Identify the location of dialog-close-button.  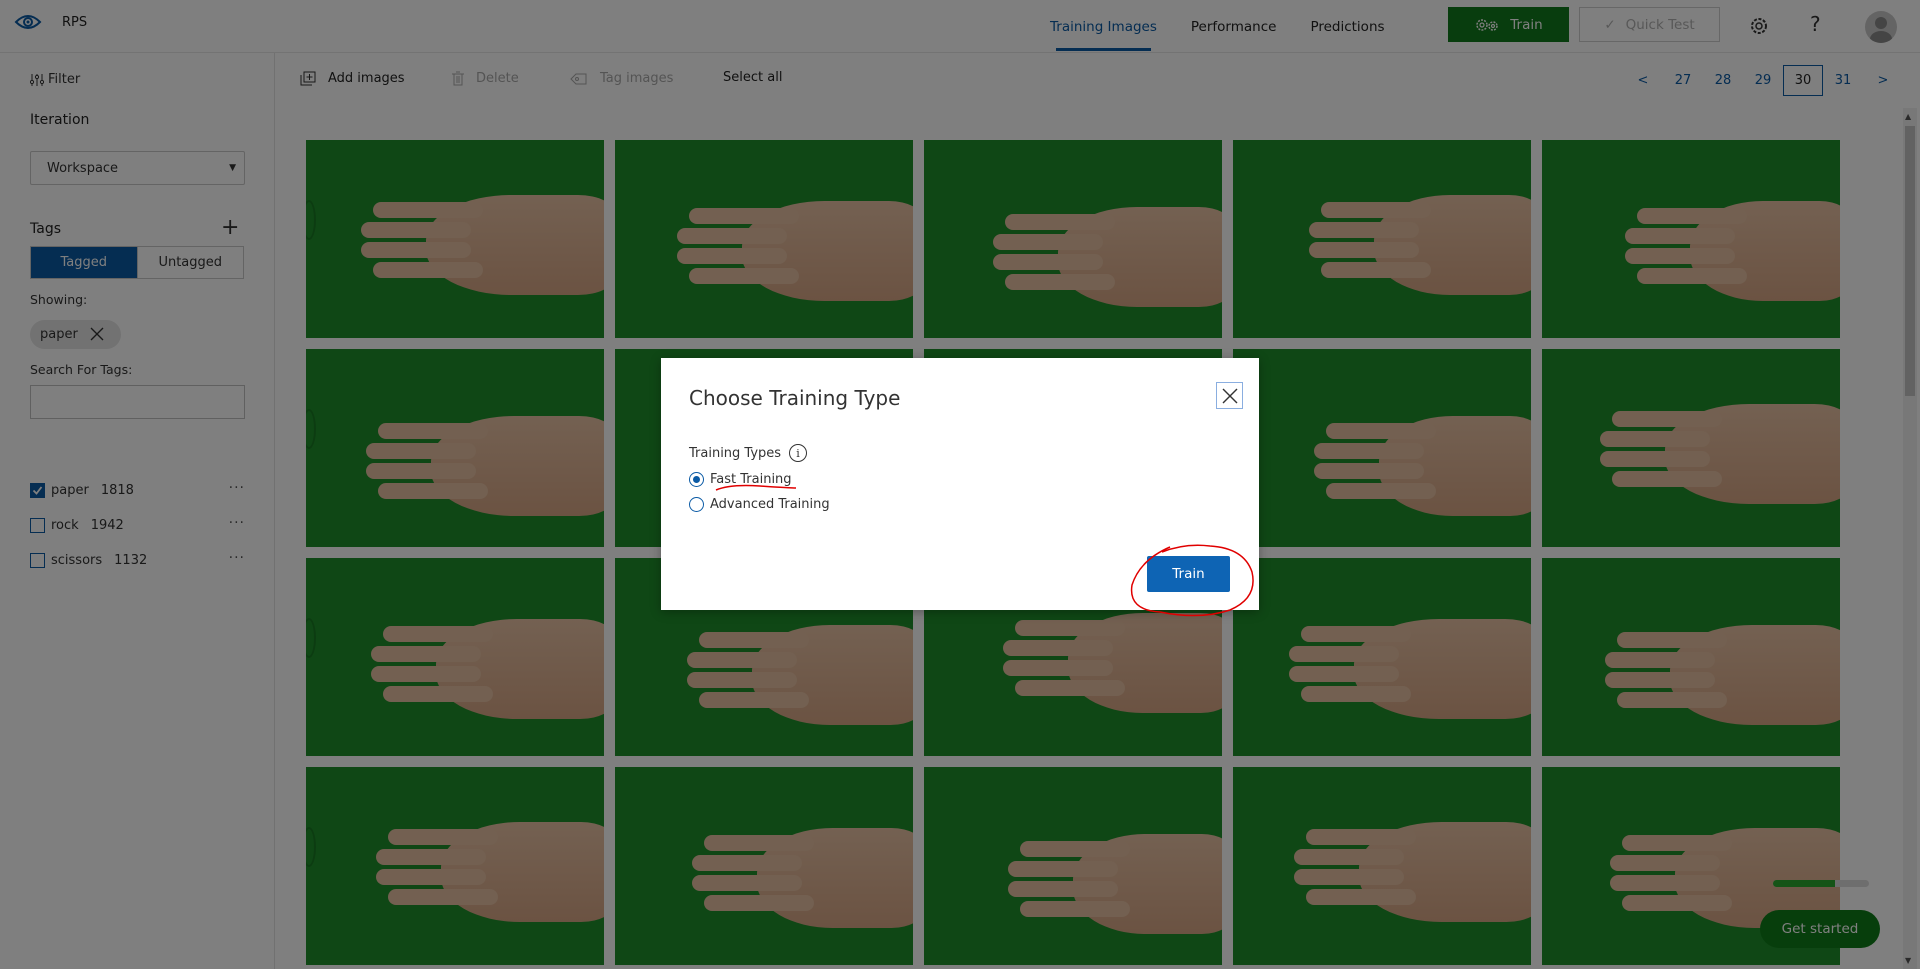
(1229, 395).